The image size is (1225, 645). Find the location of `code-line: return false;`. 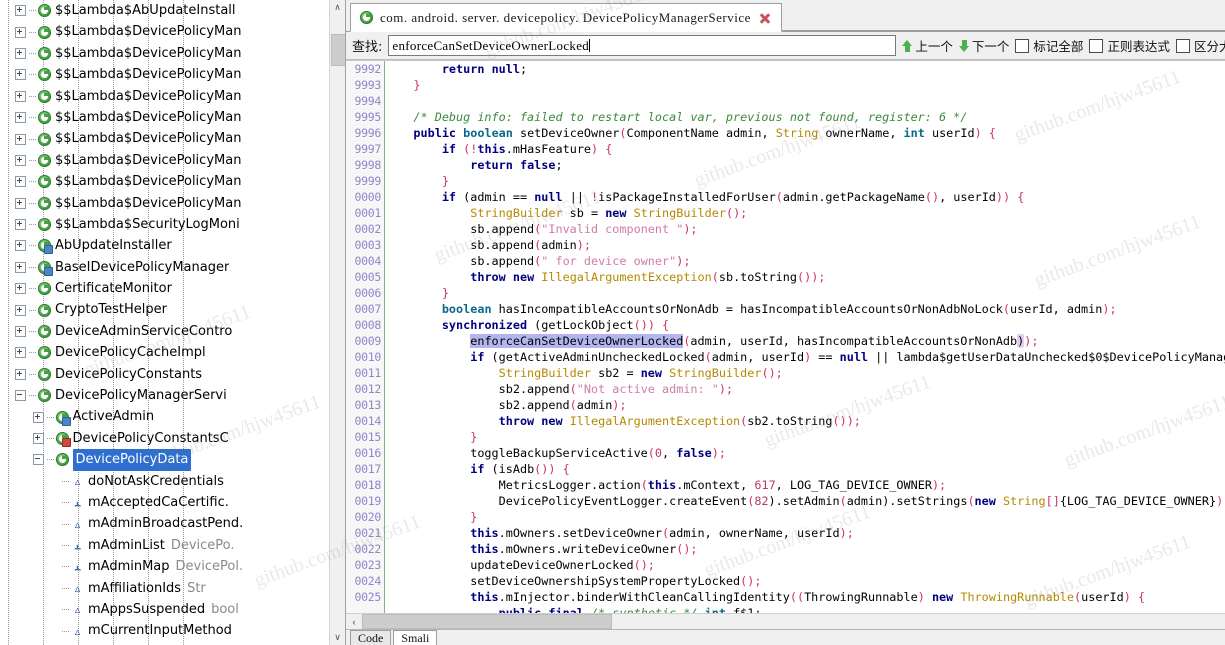

code-line: return false; is located at coordinates (805, 165).